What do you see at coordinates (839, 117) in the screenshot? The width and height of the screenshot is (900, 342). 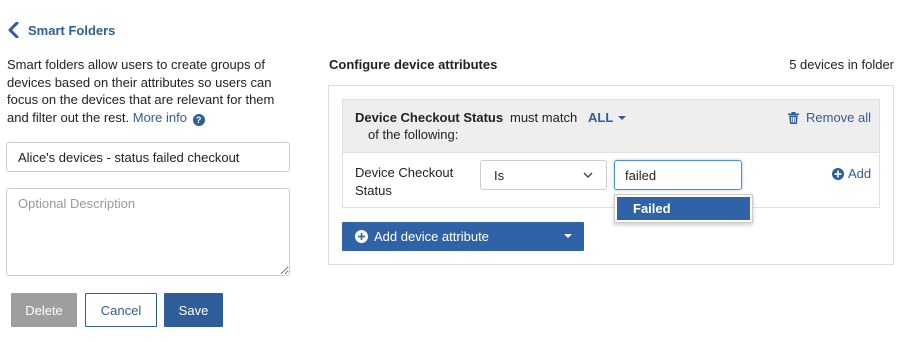 I see `remove-all-label: Remove all` at bounding box center [839, 117].